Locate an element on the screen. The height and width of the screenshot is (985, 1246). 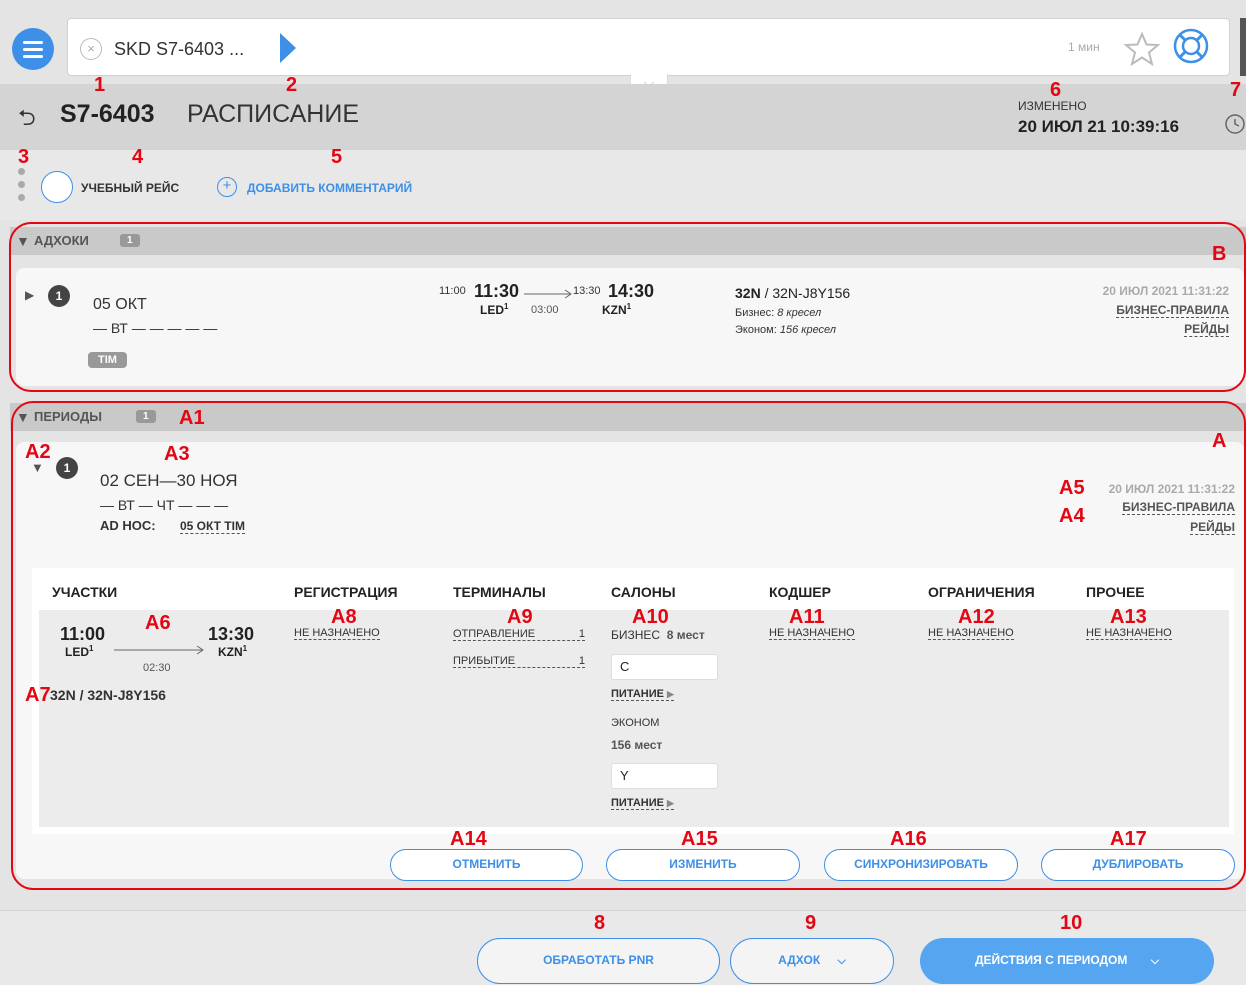
marker: A17 is located at coordinates (1128, 839).